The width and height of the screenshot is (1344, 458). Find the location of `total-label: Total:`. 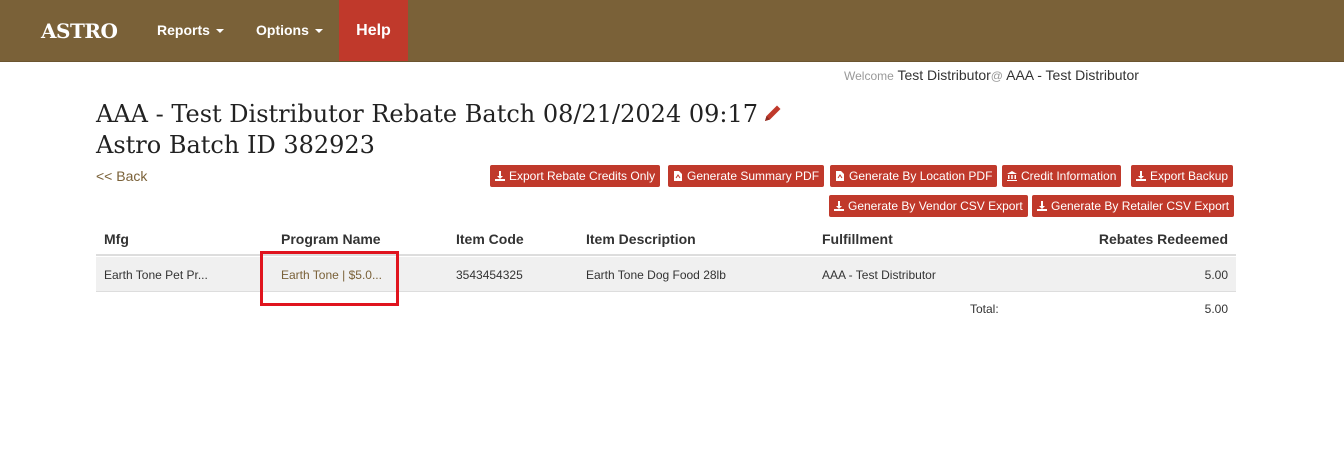

total-label: Total: is located at coordinates (984, 309).